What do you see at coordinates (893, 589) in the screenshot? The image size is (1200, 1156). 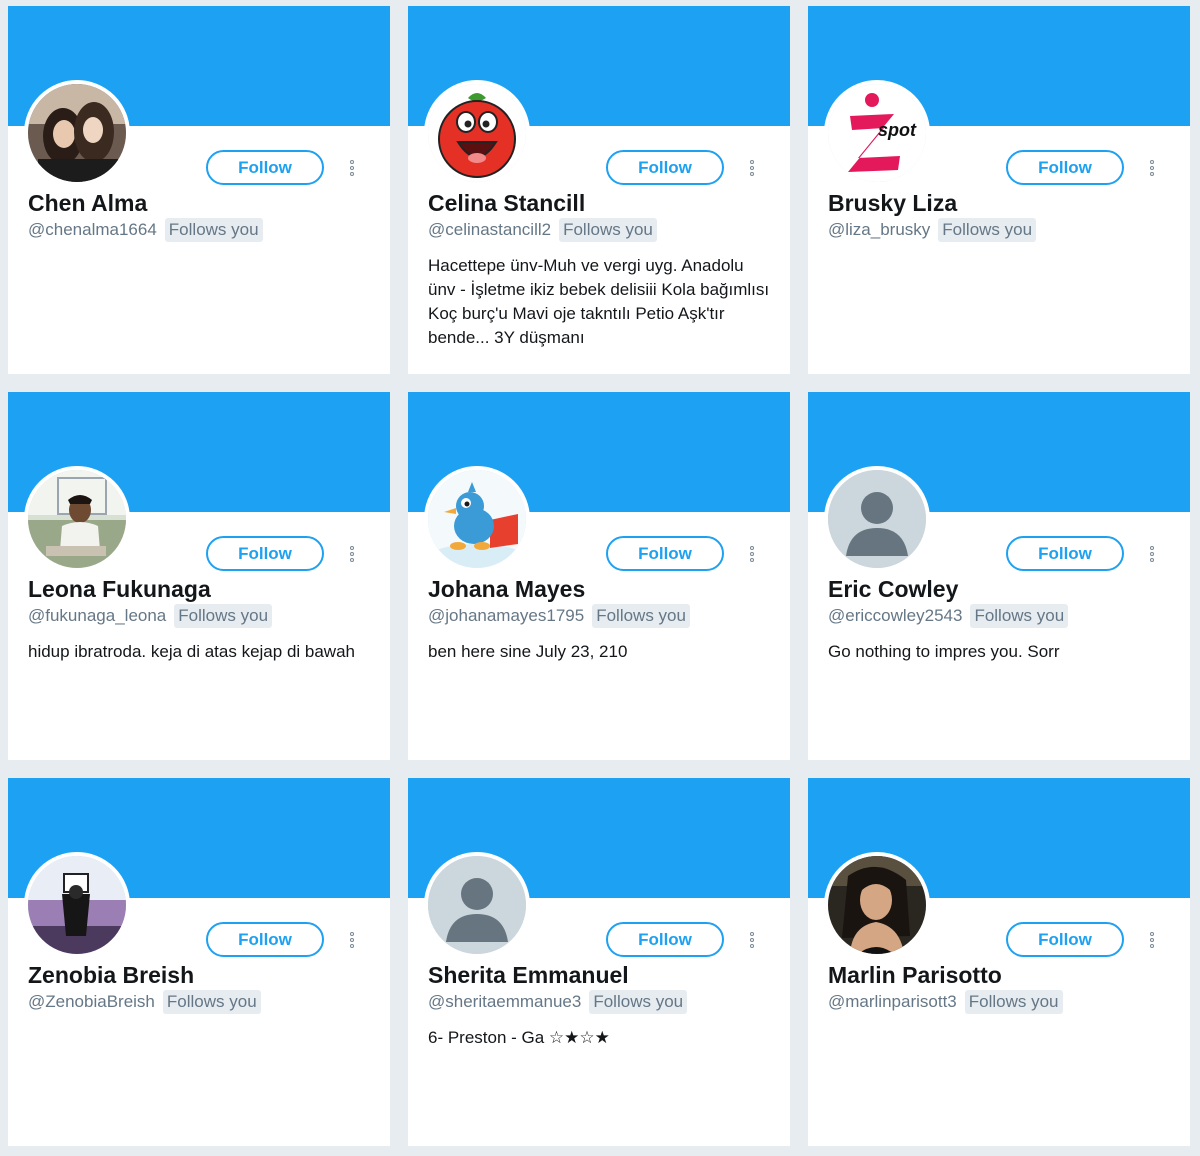 I see `display-name: Eric Cowley` at bounding box center [893, 589].